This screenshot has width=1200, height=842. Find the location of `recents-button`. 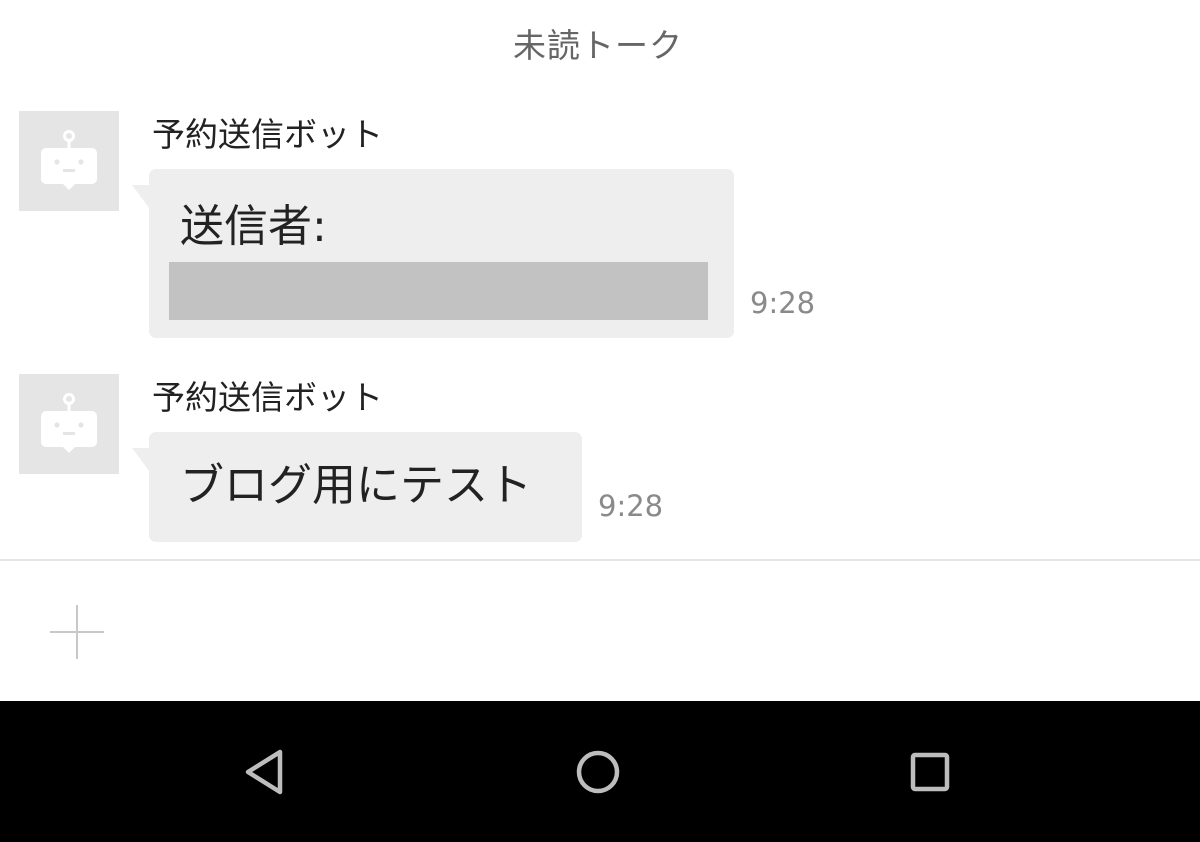

recents-button is located at coordinates (930, 772).